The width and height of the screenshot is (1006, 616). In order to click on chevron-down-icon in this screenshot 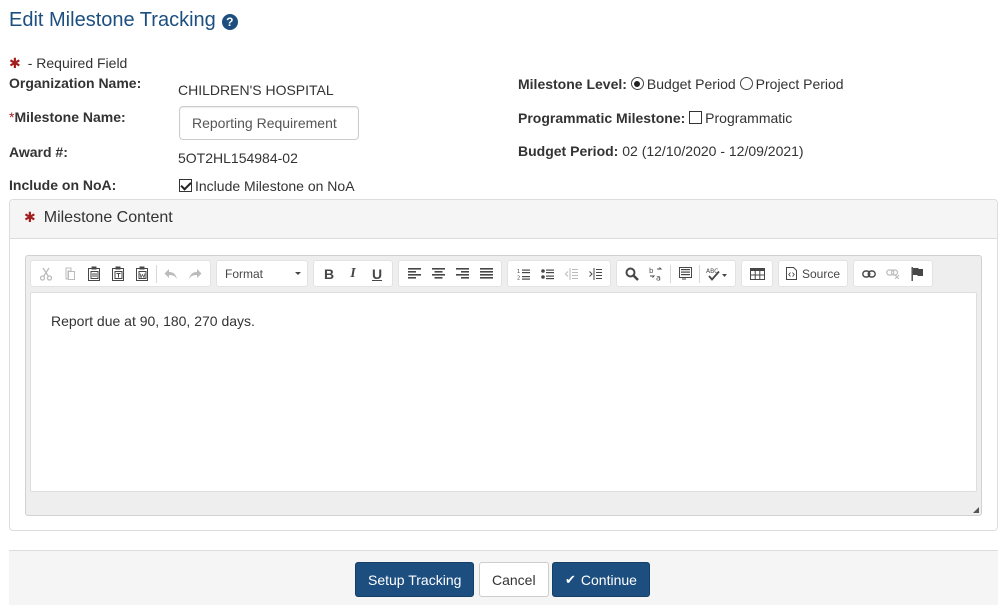, I will do `click(298, 273)`.